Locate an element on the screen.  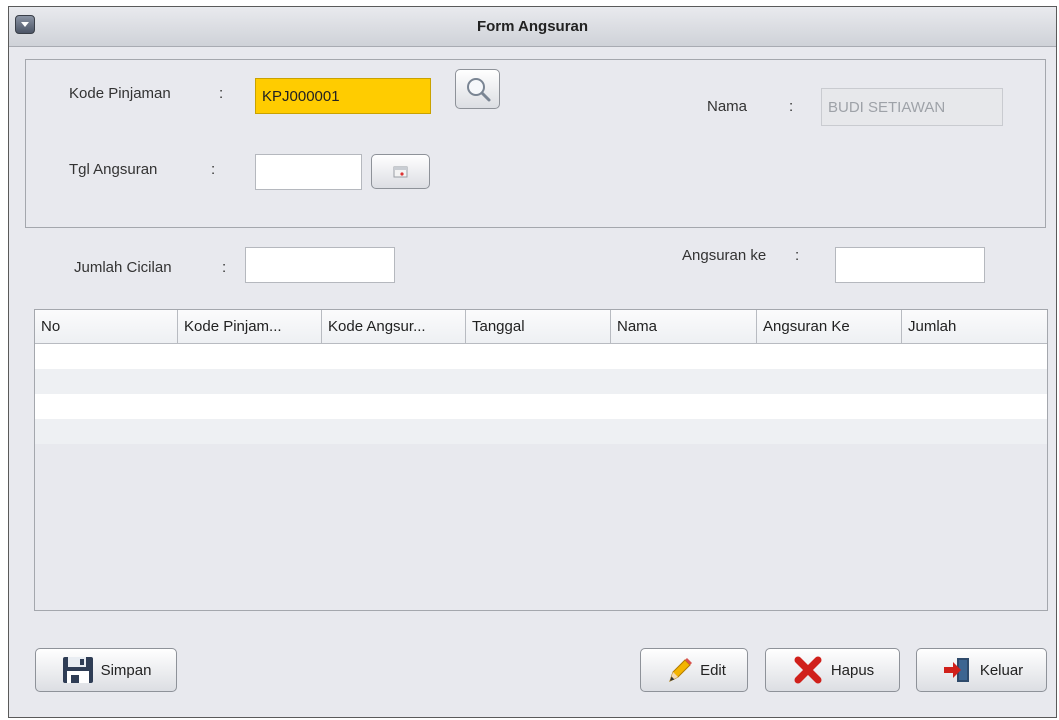
magnifier-icon is located at coordinates (479, 90).